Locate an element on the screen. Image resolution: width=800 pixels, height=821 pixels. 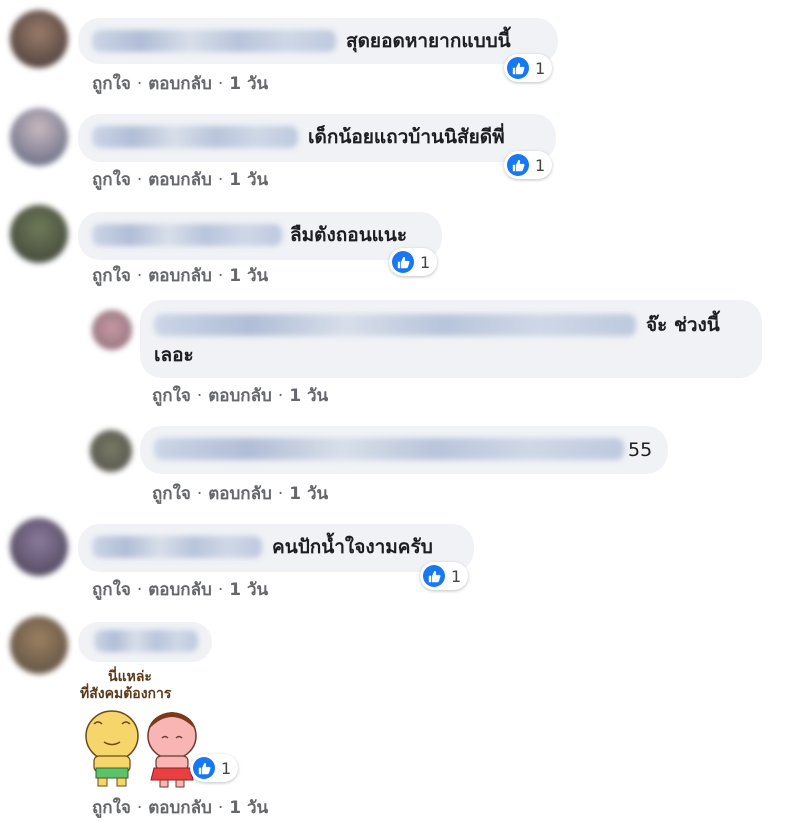
comment-text: สุดยอดหายากแบบนี้ is located at coordinates (428, 41).